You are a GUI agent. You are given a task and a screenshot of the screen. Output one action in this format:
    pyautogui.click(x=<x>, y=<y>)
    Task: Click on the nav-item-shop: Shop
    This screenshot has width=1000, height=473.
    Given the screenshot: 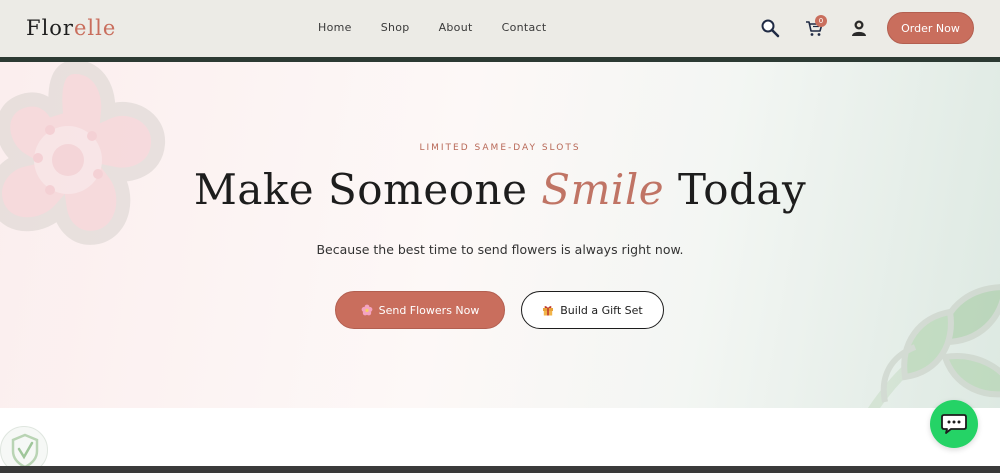 What is the action you would take?
    pyautogui.click(x=395, y=27)
    